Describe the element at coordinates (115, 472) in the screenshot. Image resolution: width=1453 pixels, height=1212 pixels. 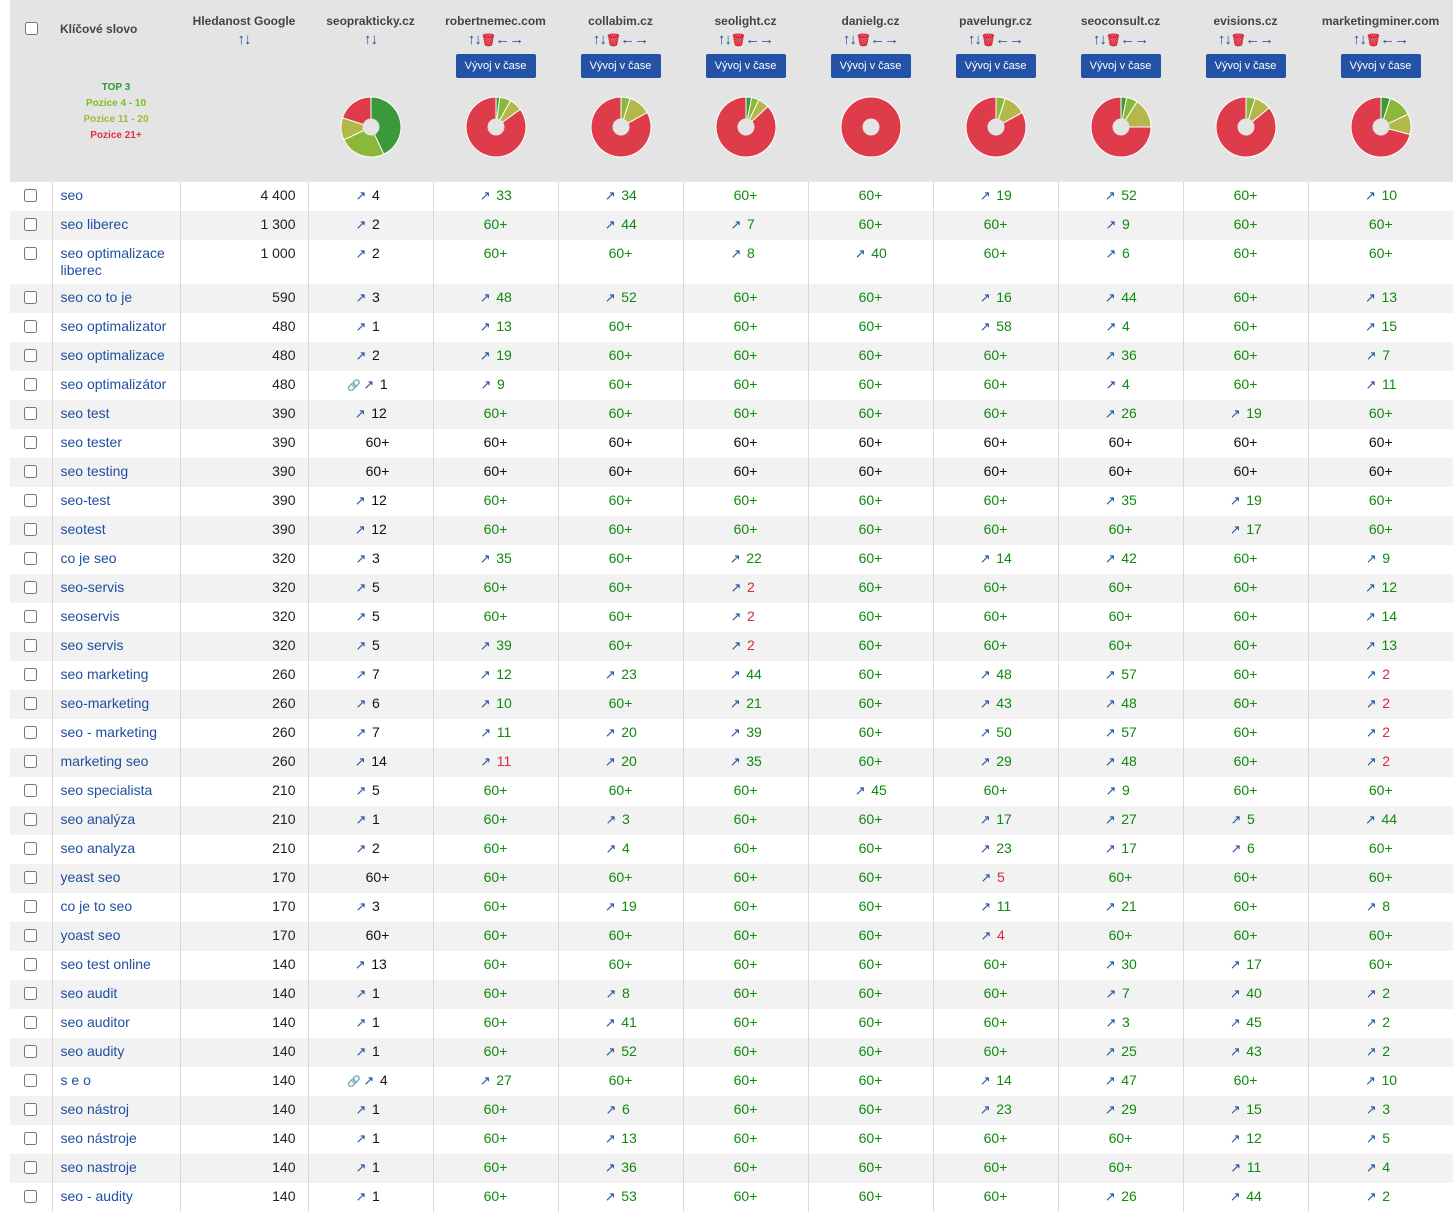
I see `keyword-link: seo testing` at that location.